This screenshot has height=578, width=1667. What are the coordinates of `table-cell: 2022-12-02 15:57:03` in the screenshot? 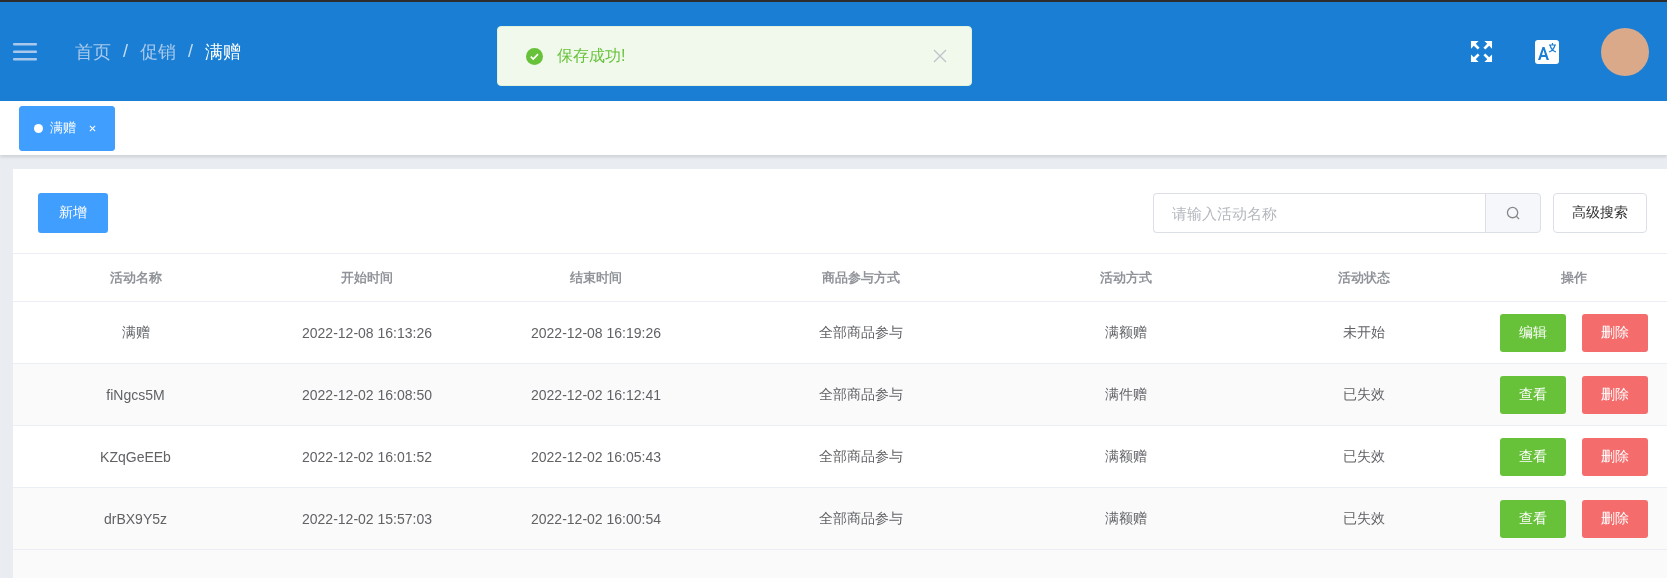 It's located at (367, 518).